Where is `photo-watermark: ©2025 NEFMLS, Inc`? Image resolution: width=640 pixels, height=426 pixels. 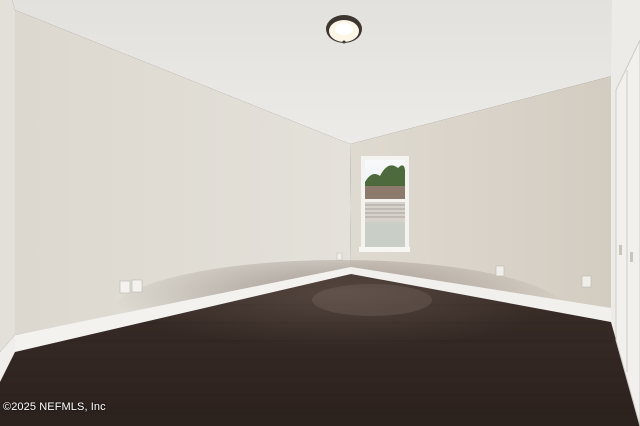 photo-watermark: ©2025 NEFMLS, Inc is located at coordinates (54, 407).